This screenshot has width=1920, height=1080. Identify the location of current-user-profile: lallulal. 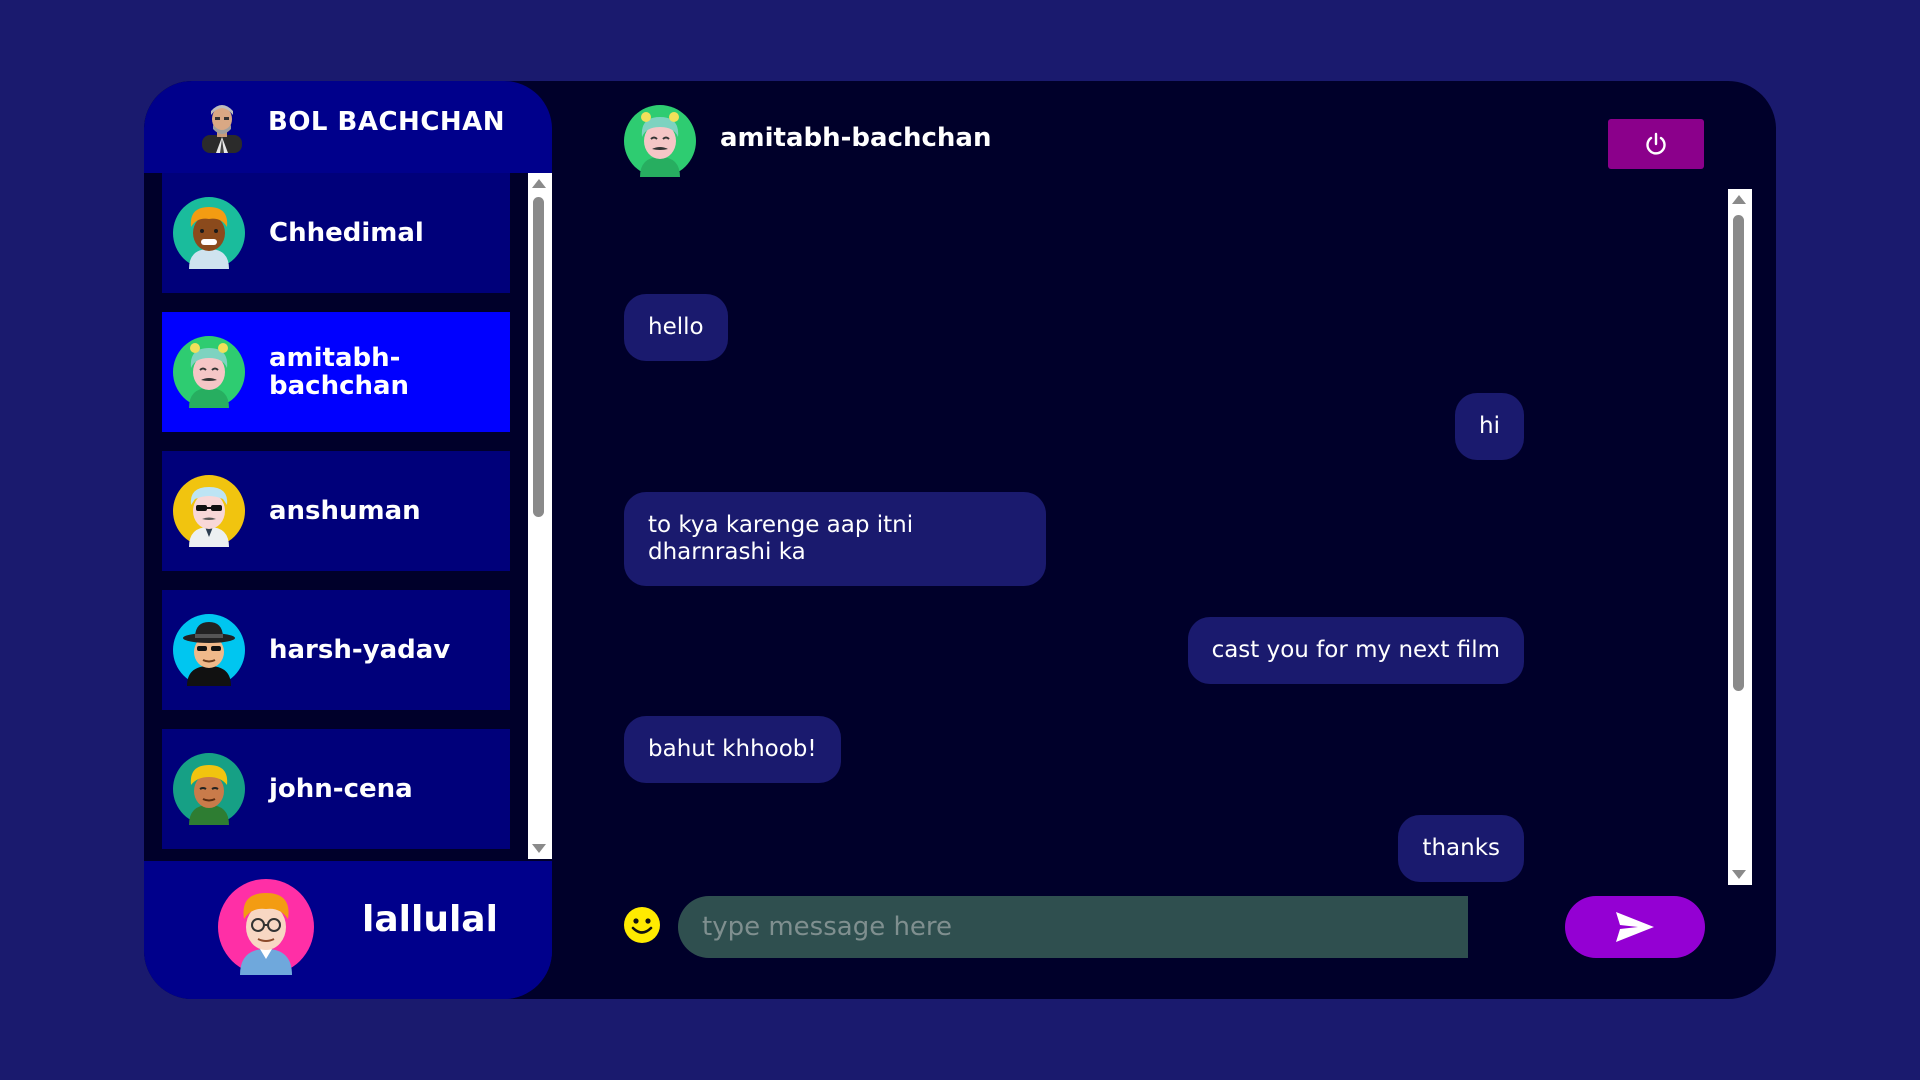
(348, 930).